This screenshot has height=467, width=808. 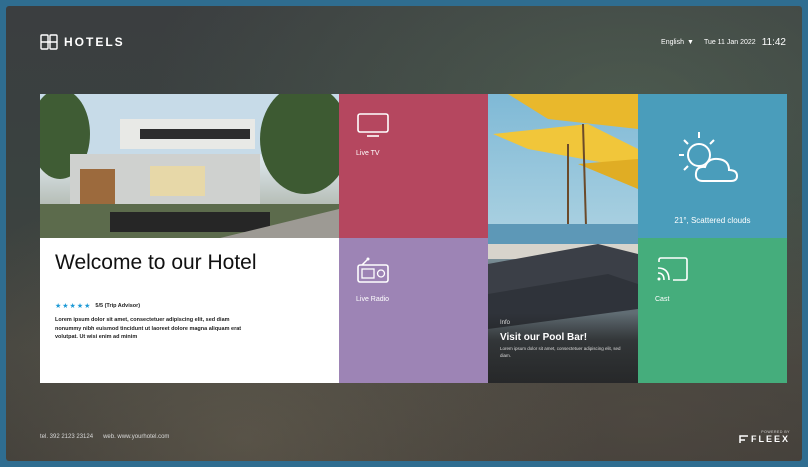 I want to click on pool-info-tag: Info, so click(x=505, y=323).